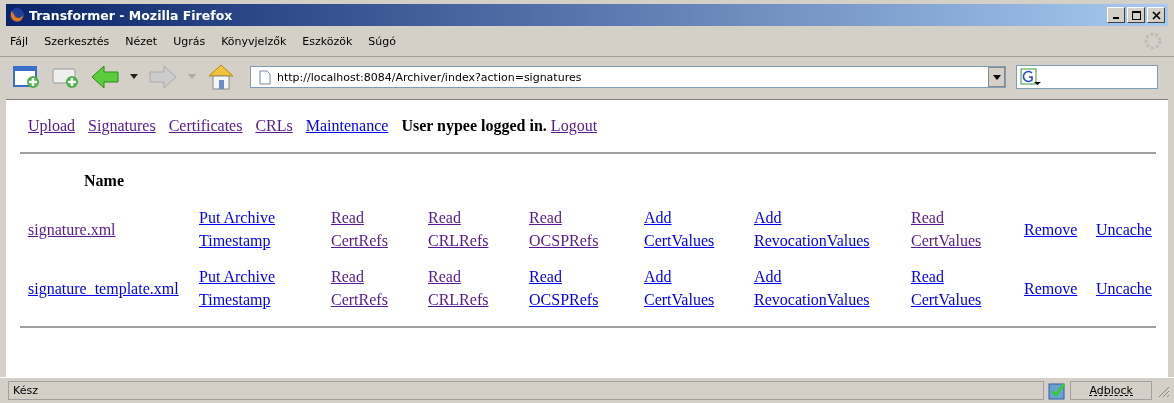 The image size is (1174, 403). I want to click on menu-item: Fájl, so click(19, 41).